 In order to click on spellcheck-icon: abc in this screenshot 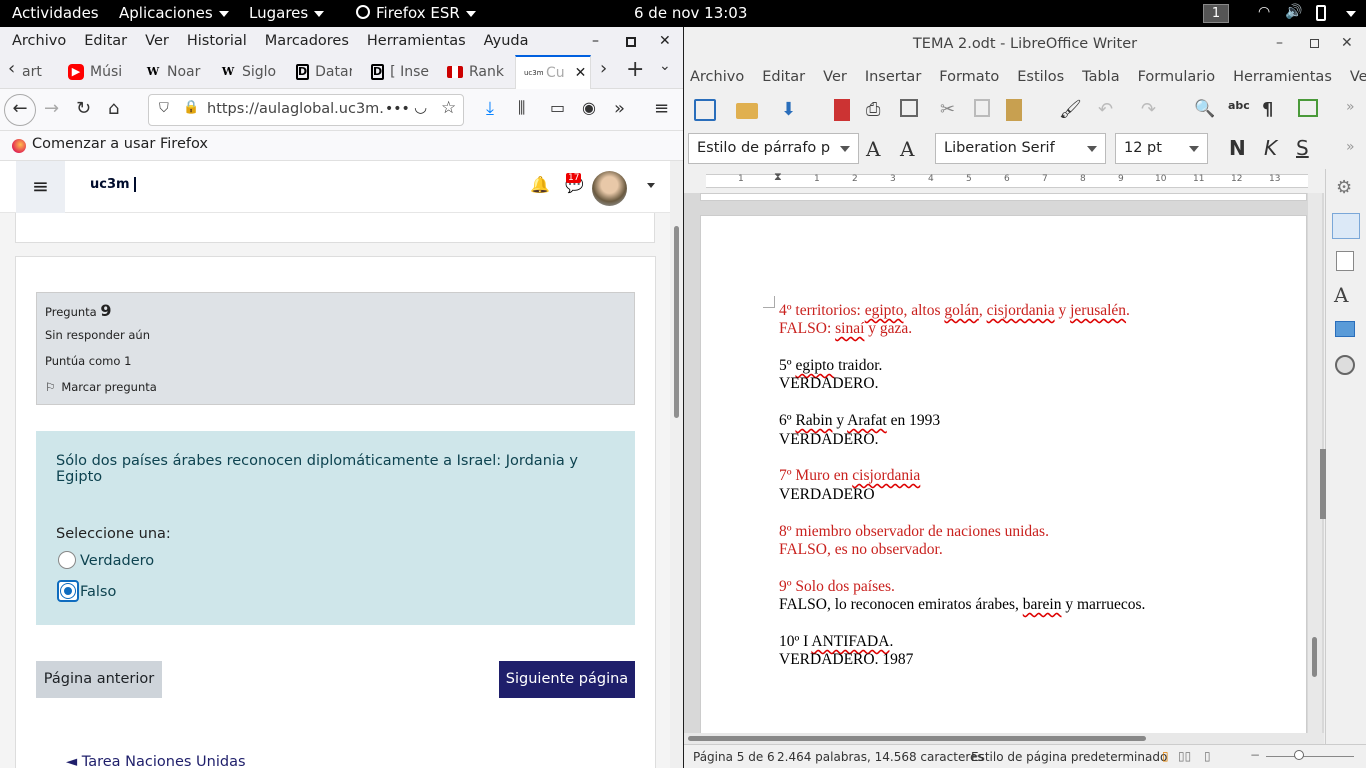, I will do `click(1239, 110)`.